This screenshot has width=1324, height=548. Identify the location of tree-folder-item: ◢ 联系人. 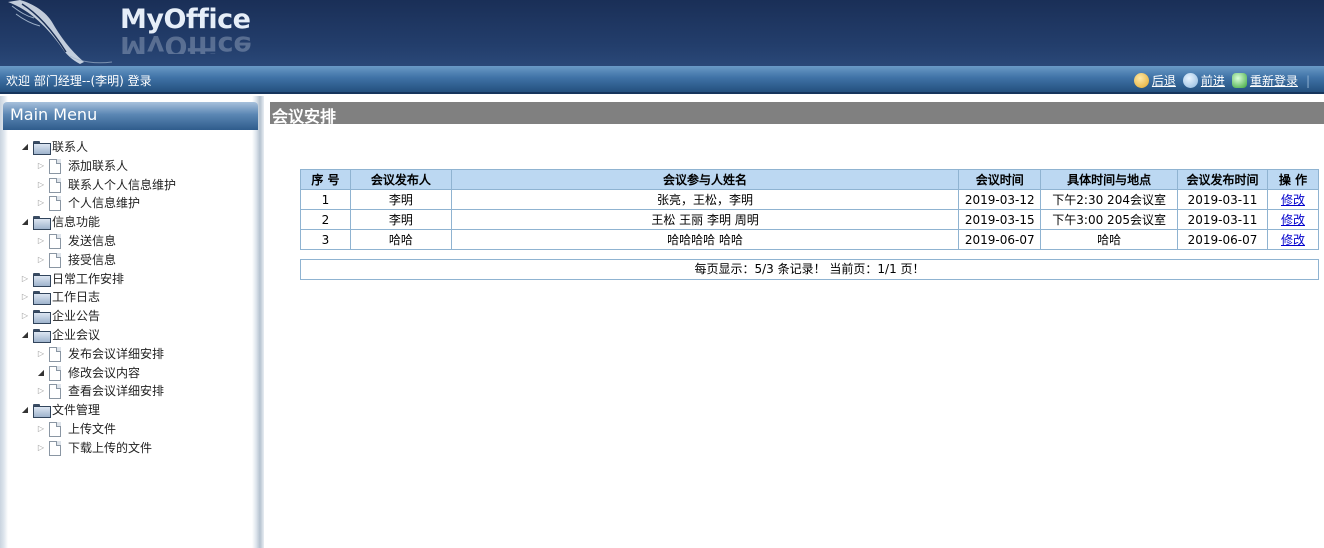
(129, 147).